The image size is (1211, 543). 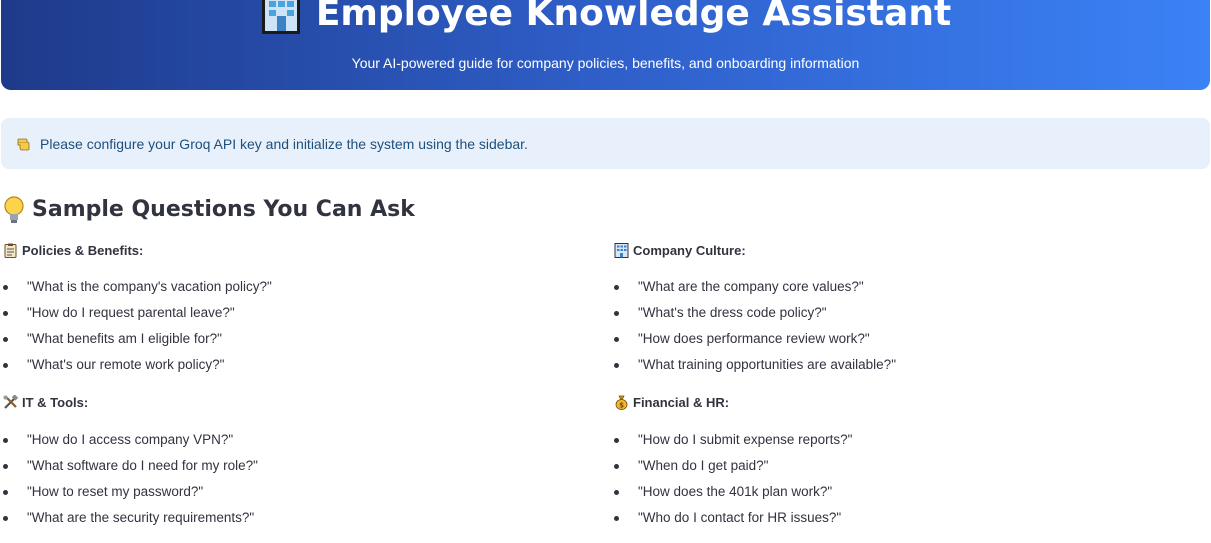 I want to click on category-policies-benefits: Policies & Benefits:, so click(x=73, y=250).